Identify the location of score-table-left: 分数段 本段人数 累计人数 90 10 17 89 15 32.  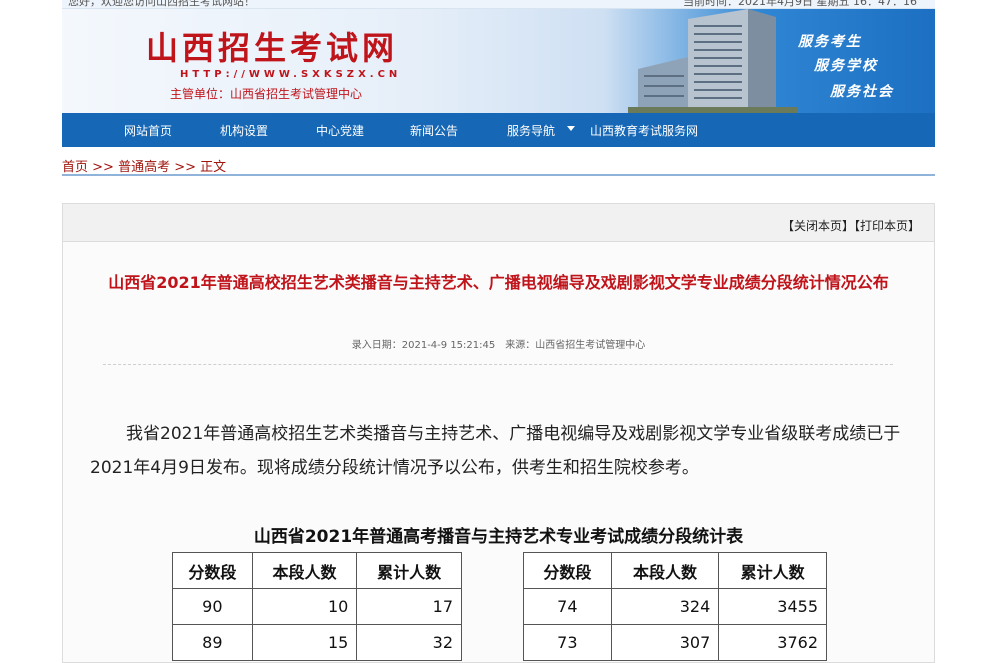
(317, 606).